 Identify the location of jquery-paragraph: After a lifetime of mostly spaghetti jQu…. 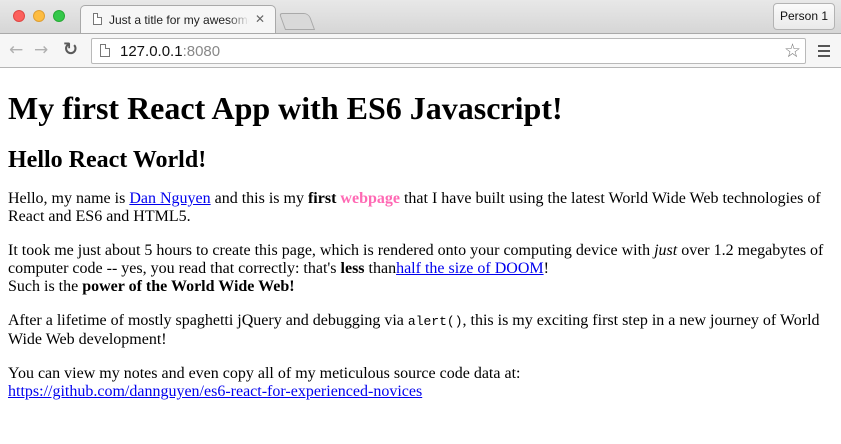
(421, 330).